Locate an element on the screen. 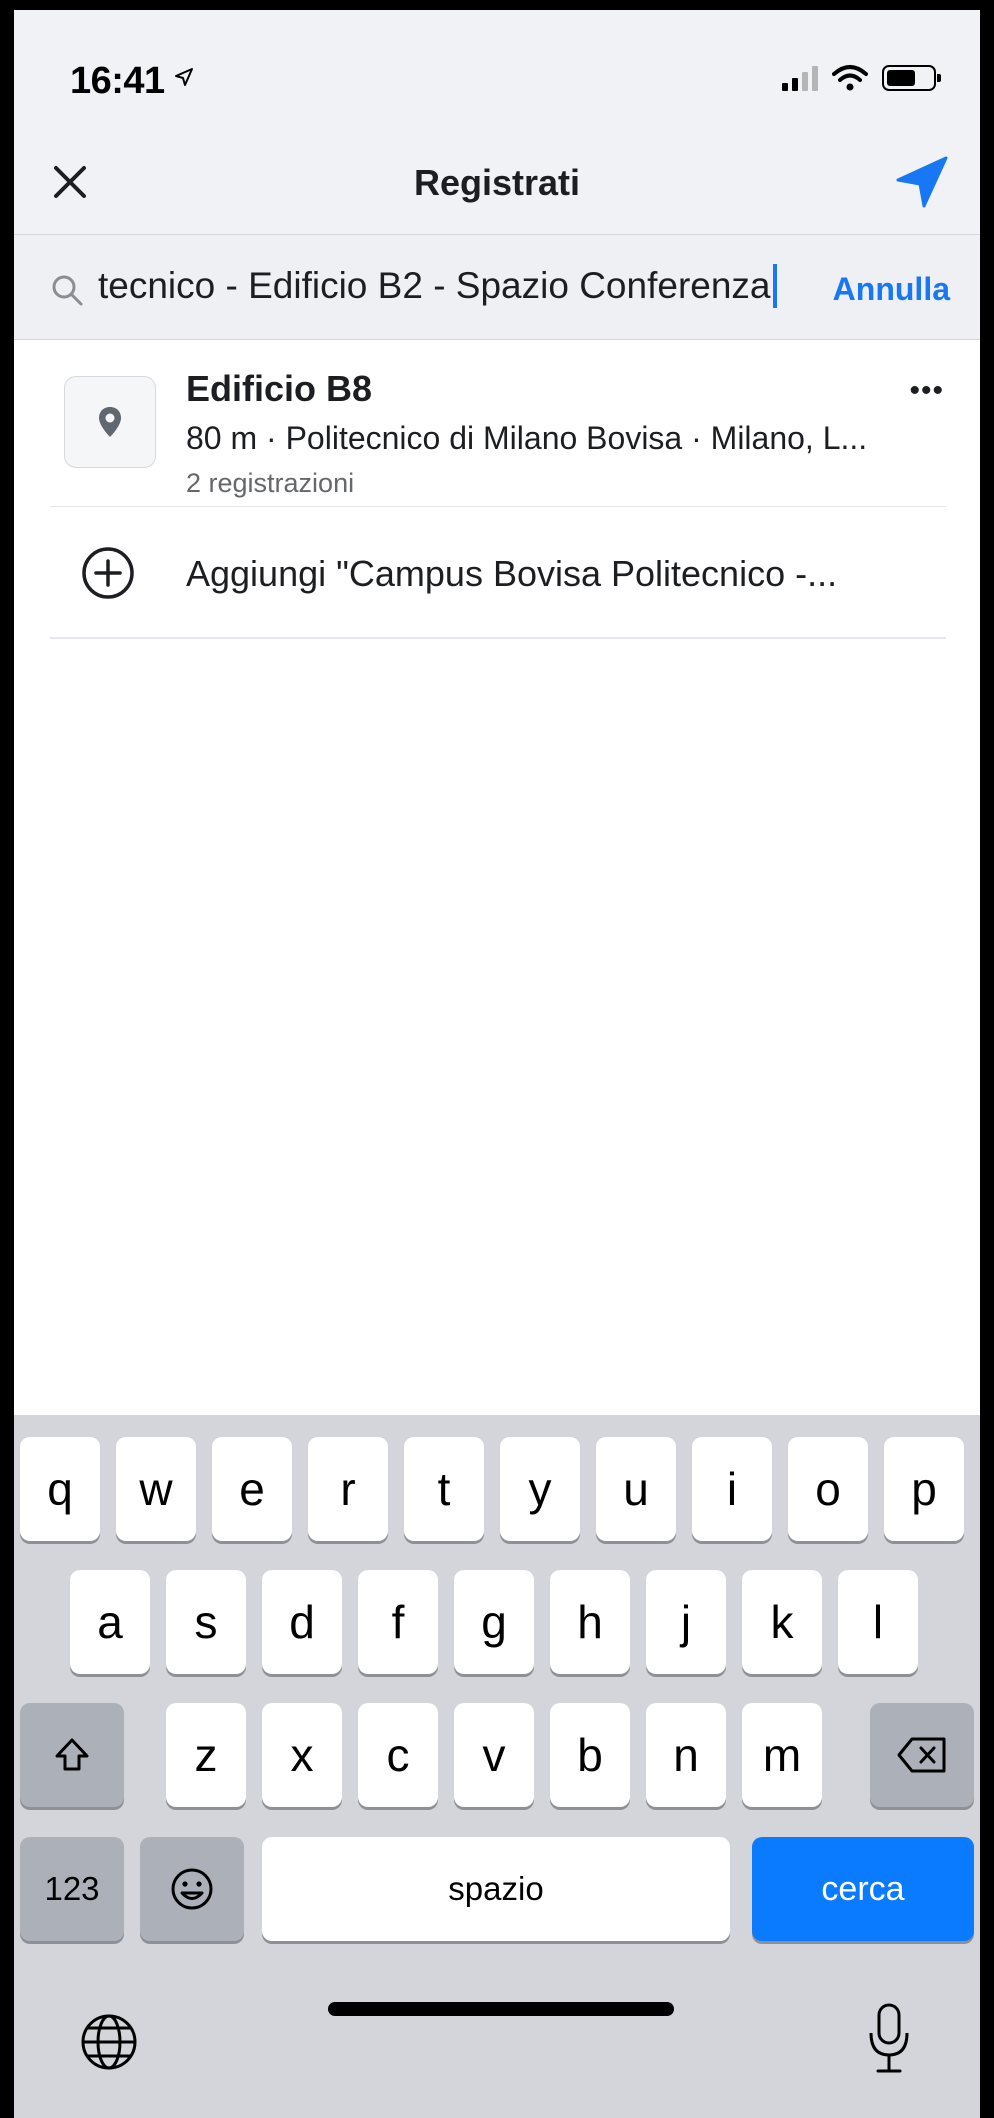 This screenshot has height=2118, width=994. key-s: s is located at coordinates (206, 1622).